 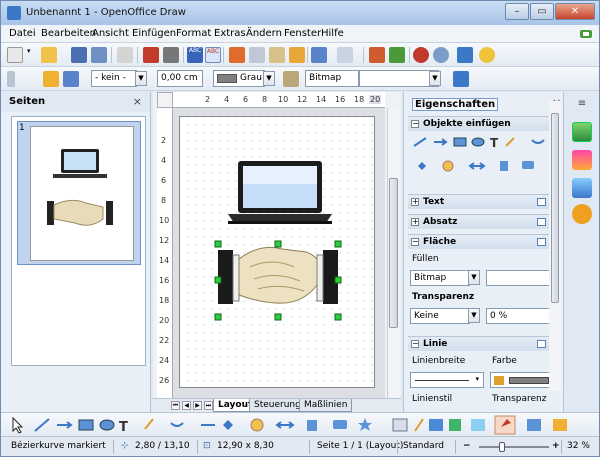 What do you see at coordinates (49, 55) in the screenshot?
I see `open-folder-icon` at bounding box center [49, 55].